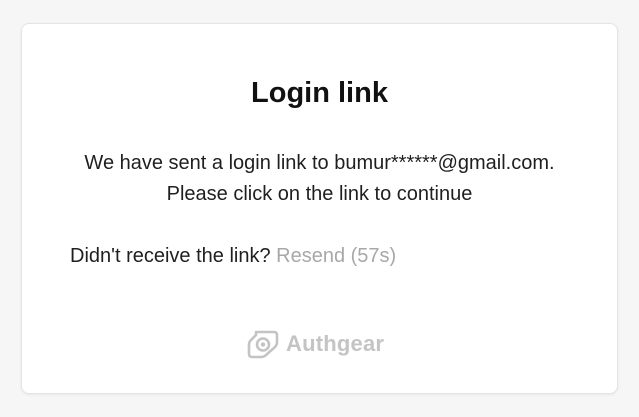  I want to click on message-line-2: Please click on the link to continue, so click(319, 194).